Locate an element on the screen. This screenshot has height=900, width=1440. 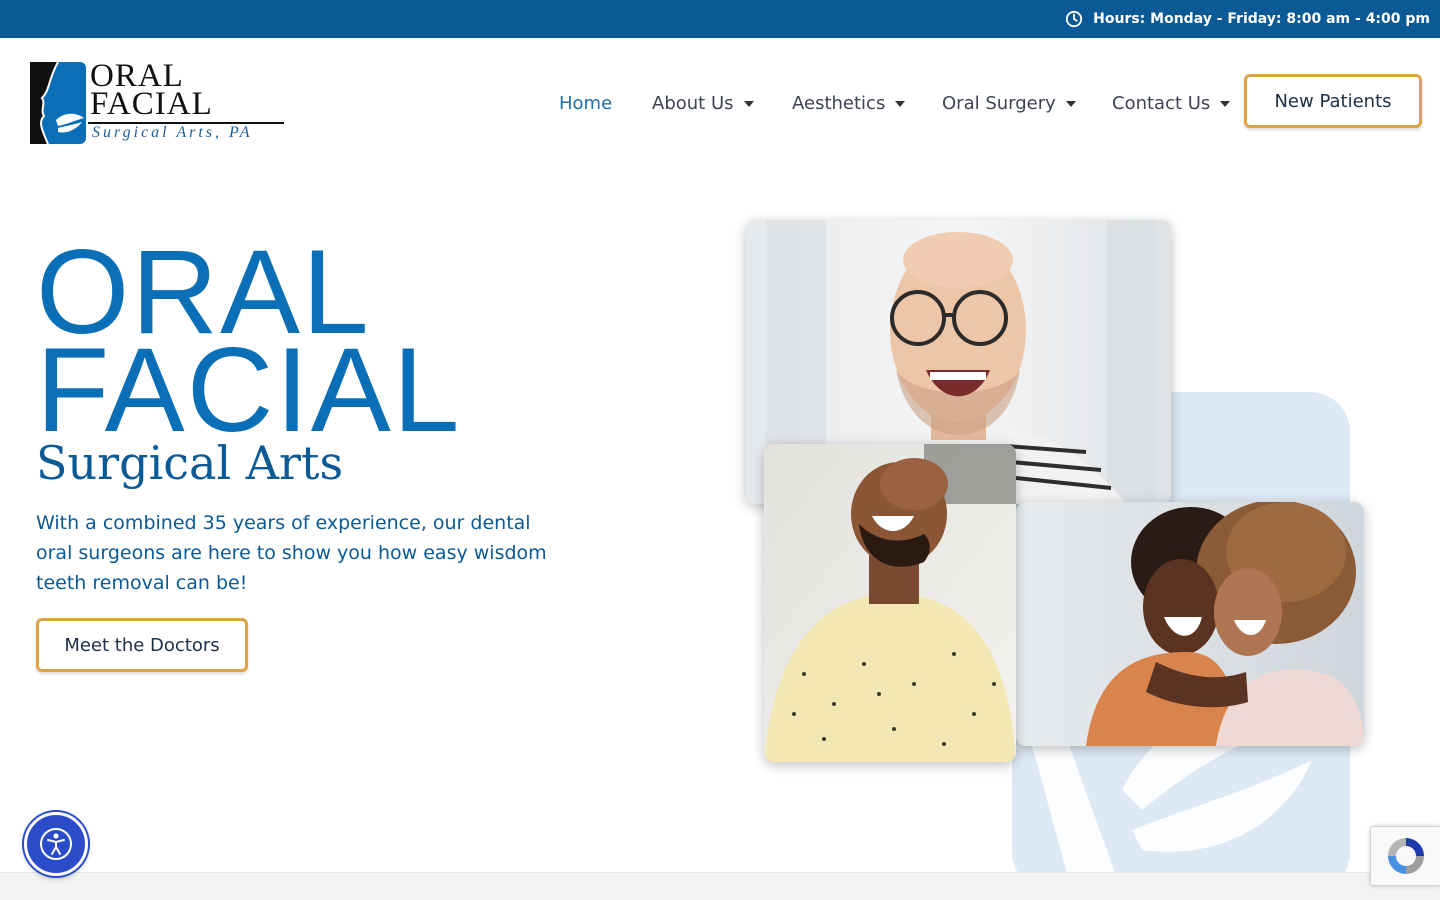
recaptcha-badge is located at coordinates (1405, 856).